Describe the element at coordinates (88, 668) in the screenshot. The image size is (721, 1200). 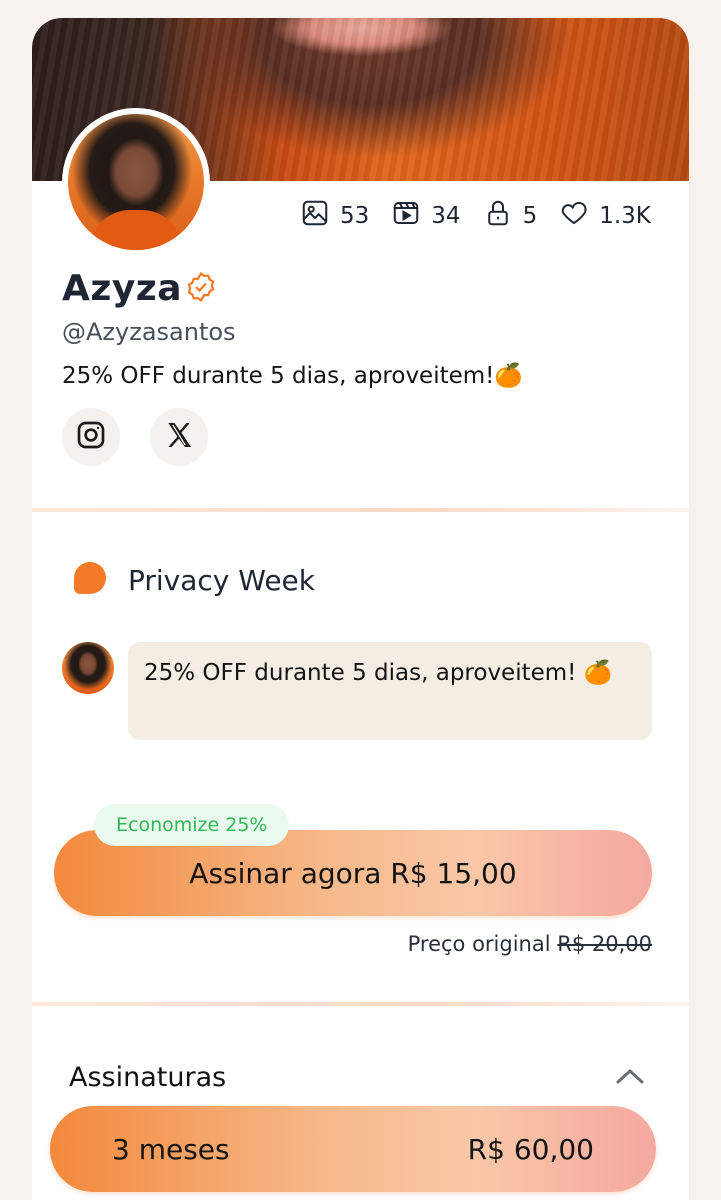
I see `message-avatar` at that location.